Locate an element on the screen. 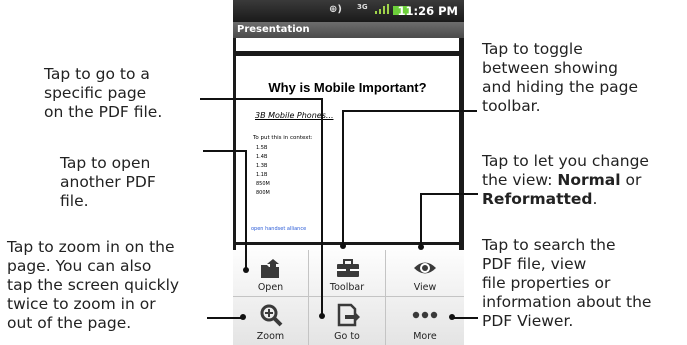 Image resolution: width=687 pixels, height=345 pixels. gps-icon: ⊕) is located at coordinates (335, 9).